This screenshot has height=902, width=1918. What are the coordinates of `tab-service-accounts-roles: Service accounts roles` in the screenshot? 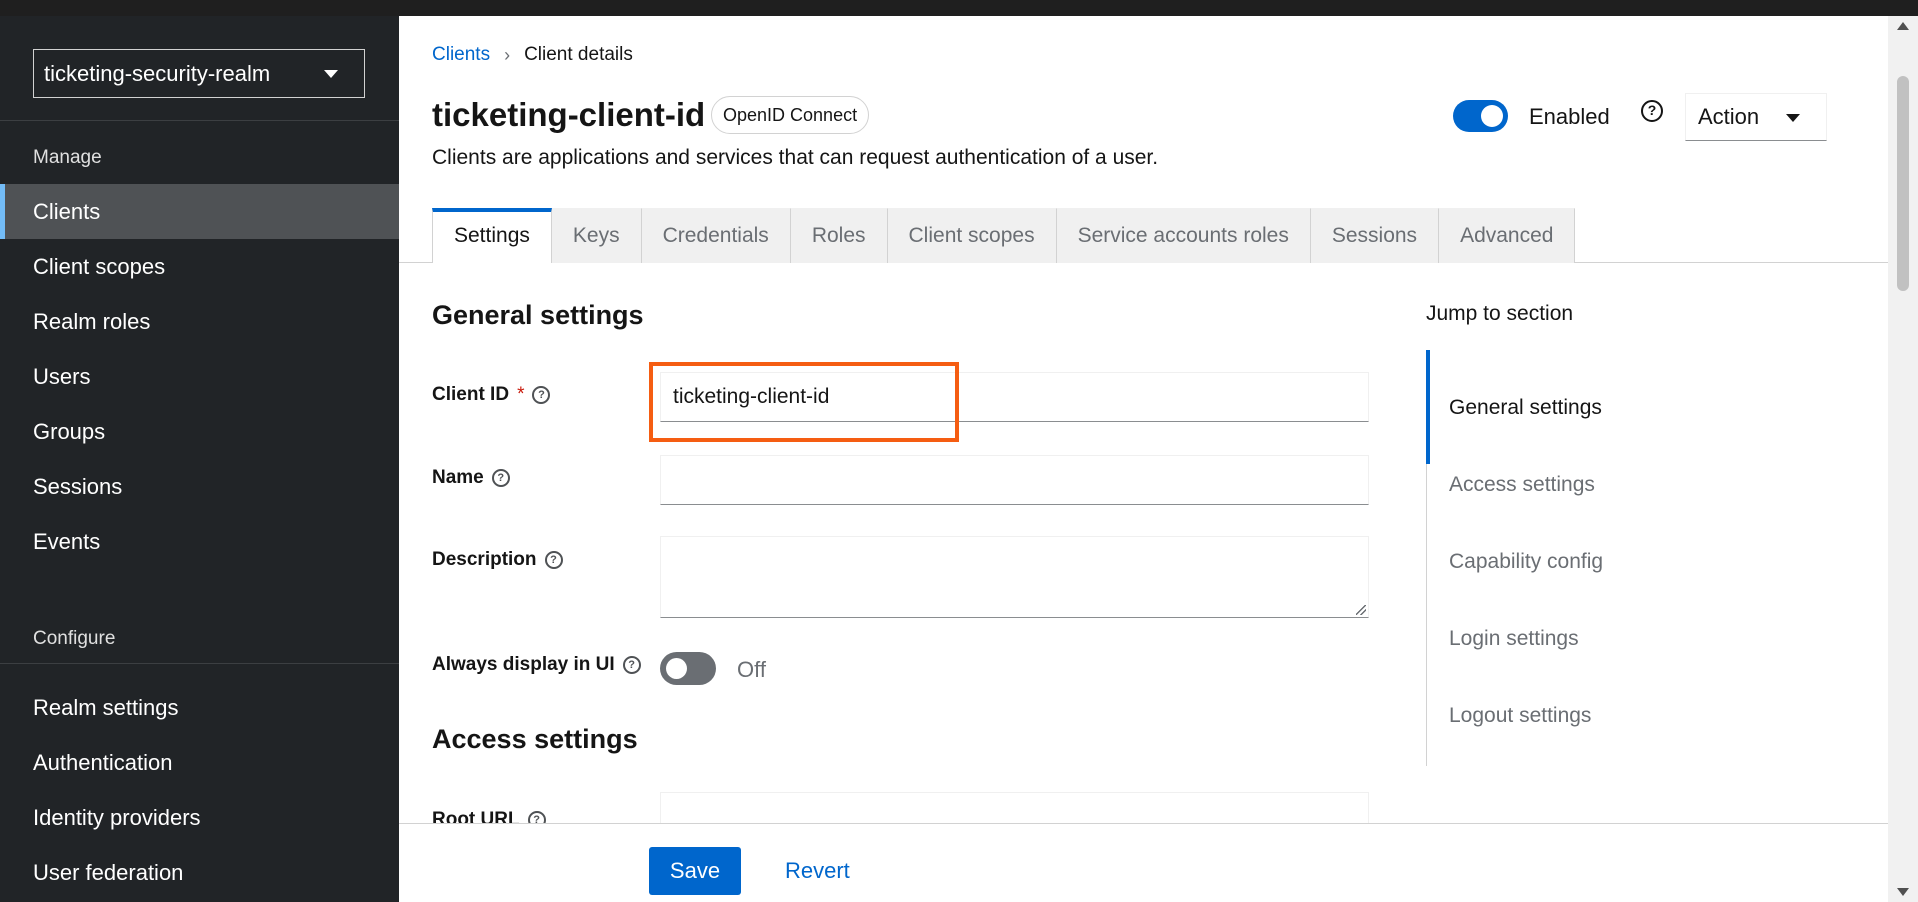 It's located at (1183, 235).